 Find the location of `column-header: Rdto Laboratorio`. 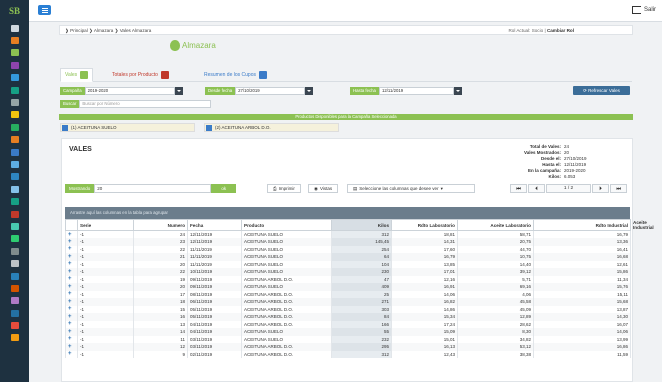

column-header: Rdto Laboratorio is located at coordinates (424, 225).